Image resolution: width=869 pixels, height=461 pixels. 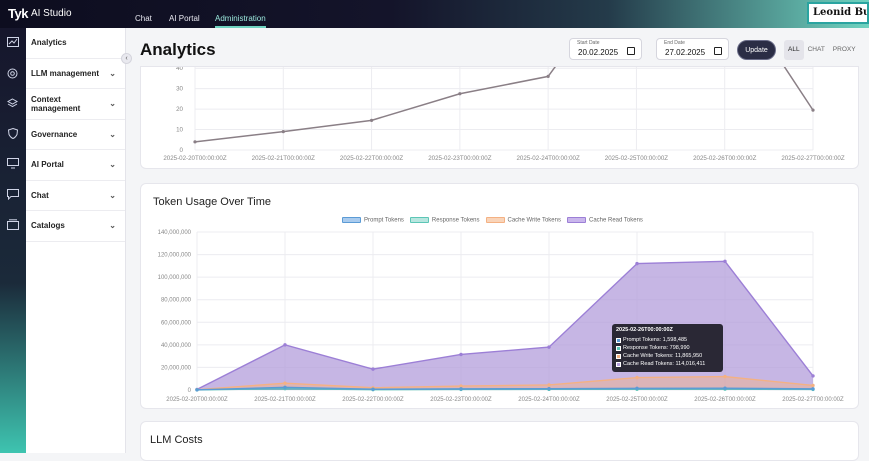 What do you see at coordinates (75, 43) in the screenshot?
I see `sidebar-item-analytics: Analytics` at bounding box center [75, 43].